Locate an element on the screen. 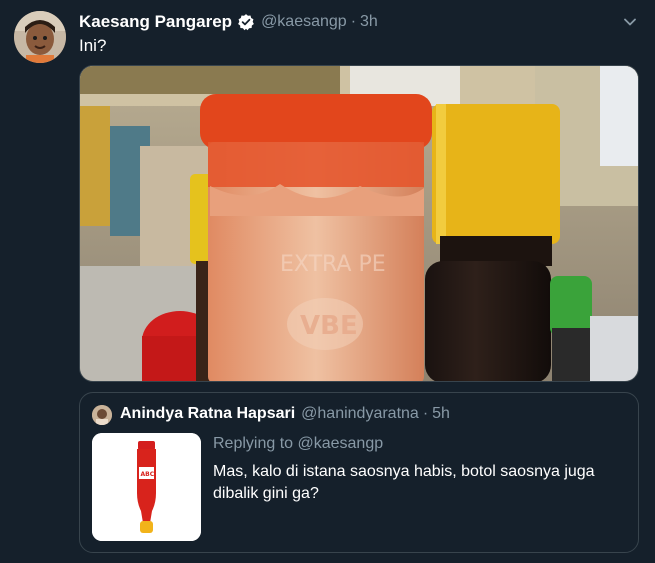  jar-label: VBE is located at coordinates (329, 326).